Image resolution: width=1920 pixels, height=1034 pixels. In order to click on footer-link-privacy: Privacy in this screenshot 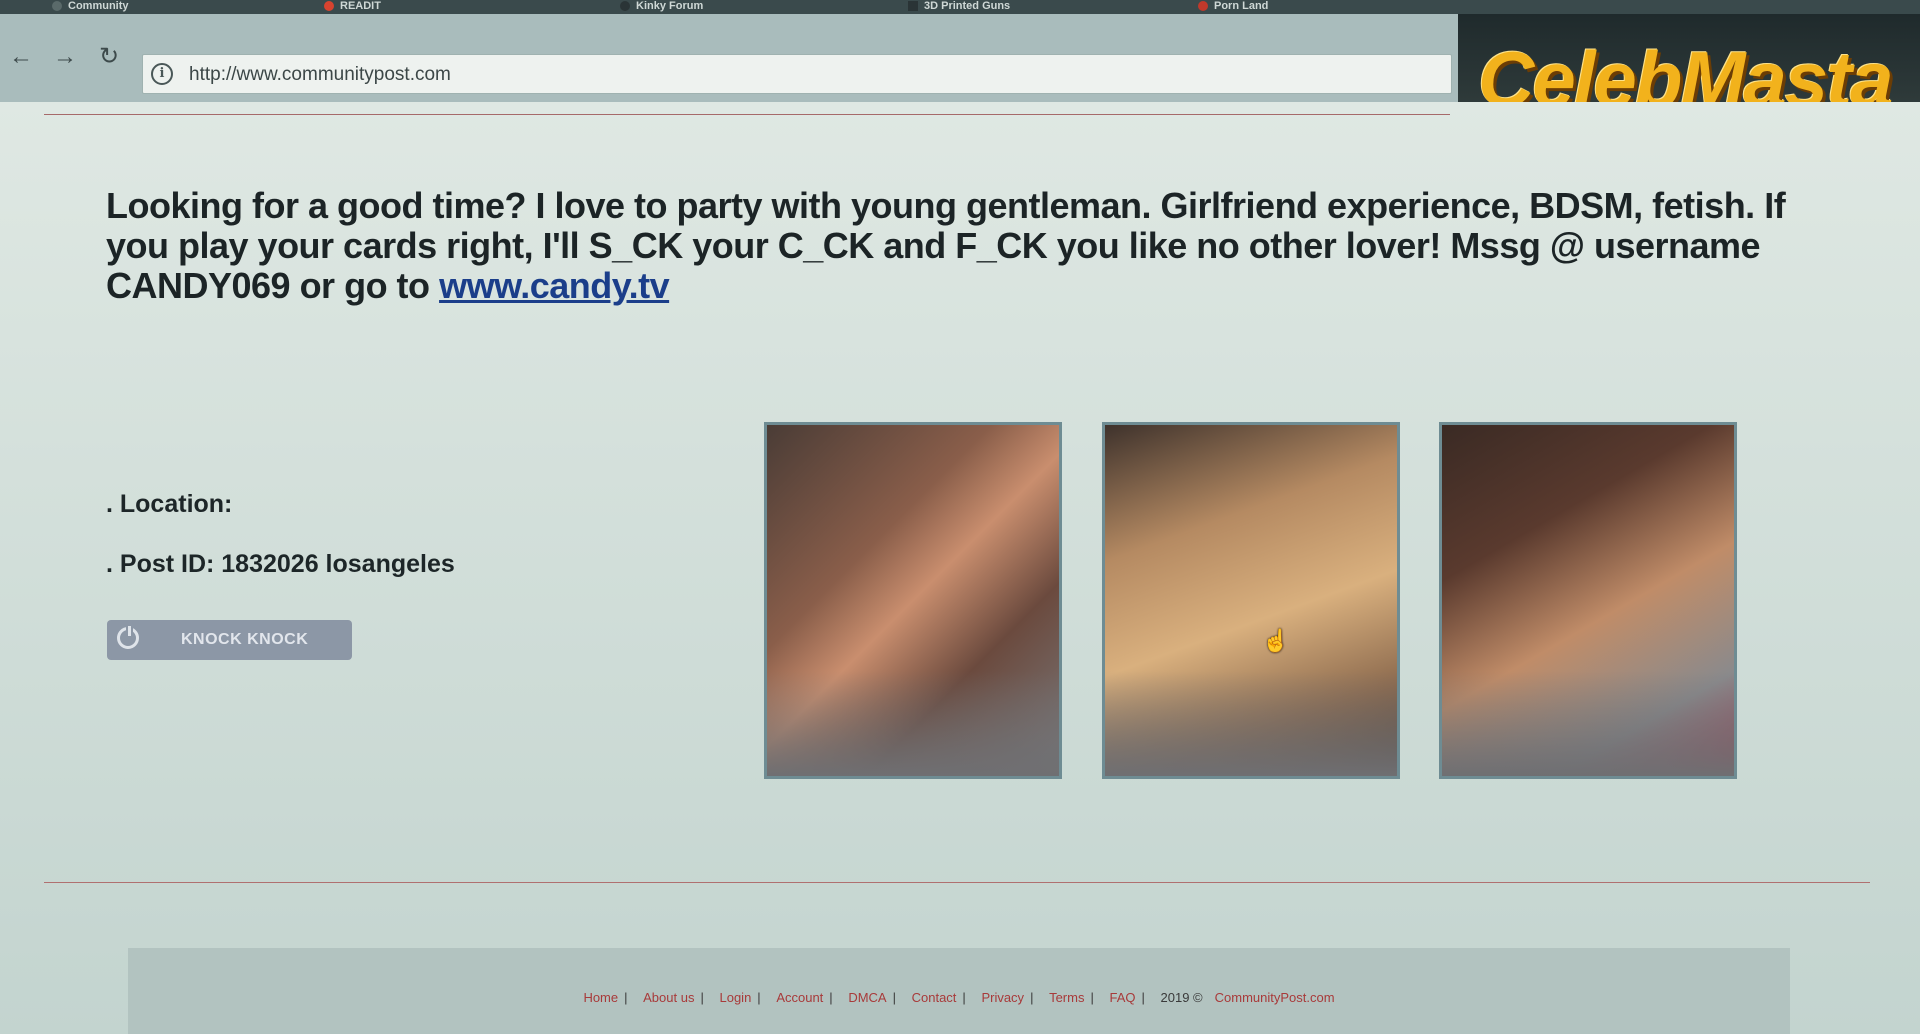, I will do `click(1002, 997)`.